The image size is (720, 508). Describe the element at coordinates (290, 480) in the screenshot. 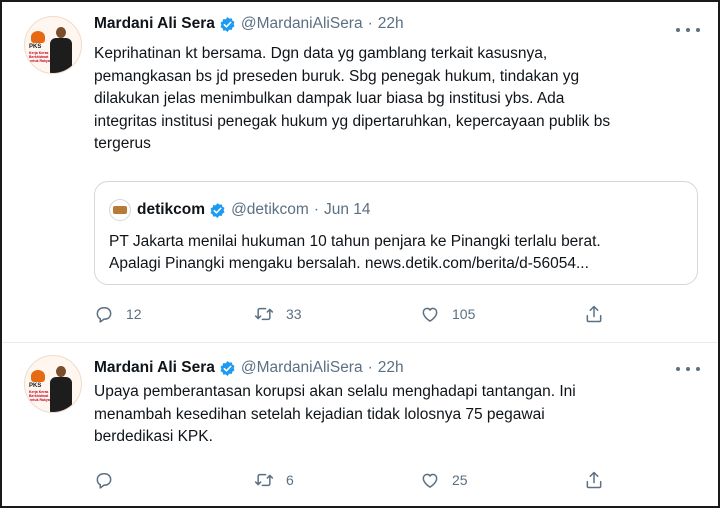

I see `retweet-count: 6` at that location.